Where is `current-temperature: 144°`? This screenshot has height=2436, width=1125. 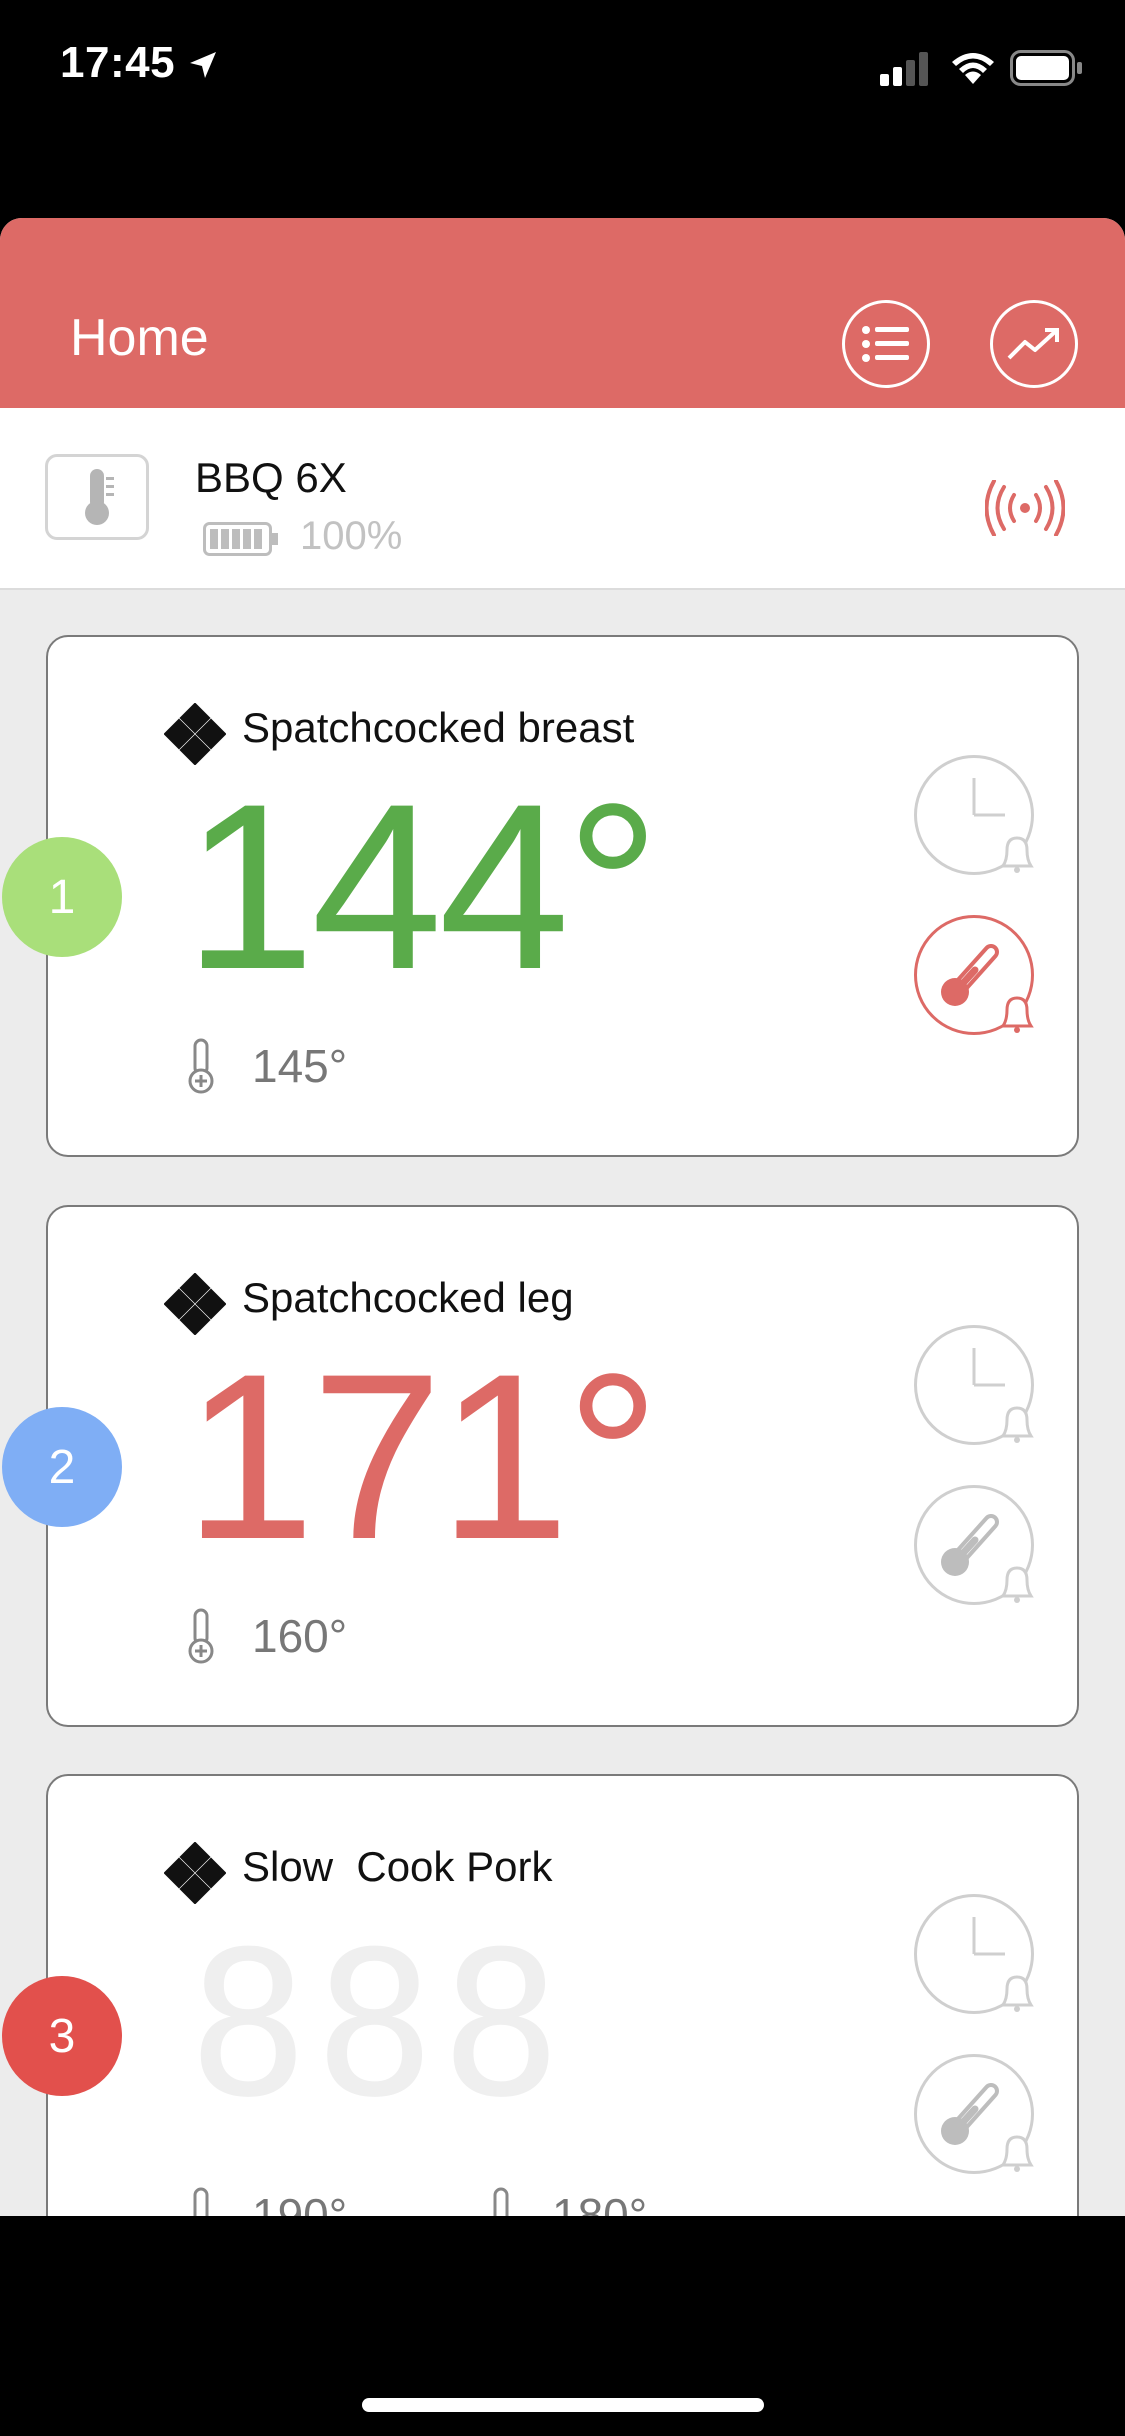 current-temperature: 144° is located at coordinates (422, 887).